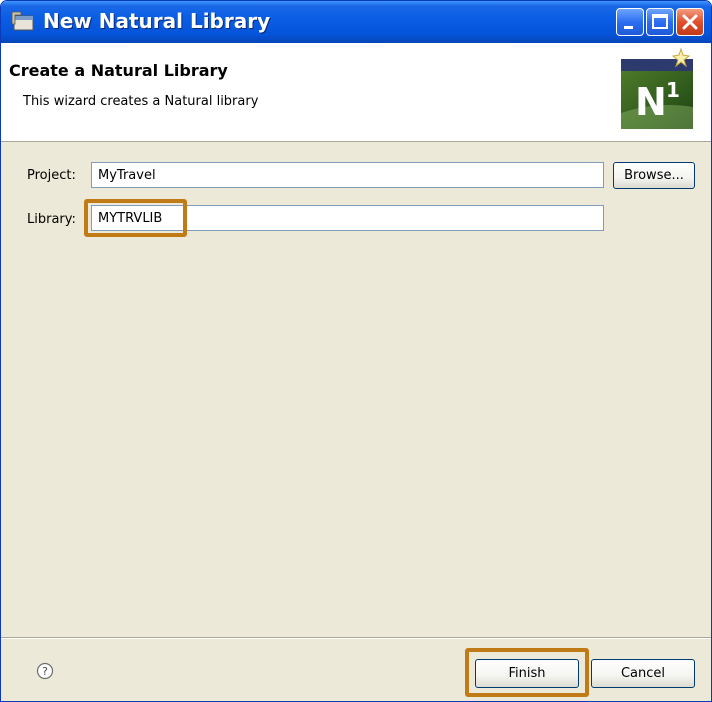 The height and width of the screenshot is (702, 712). Describe the element at coordinates (23, 21) in the screenshot. I see `application-icon` at that location.